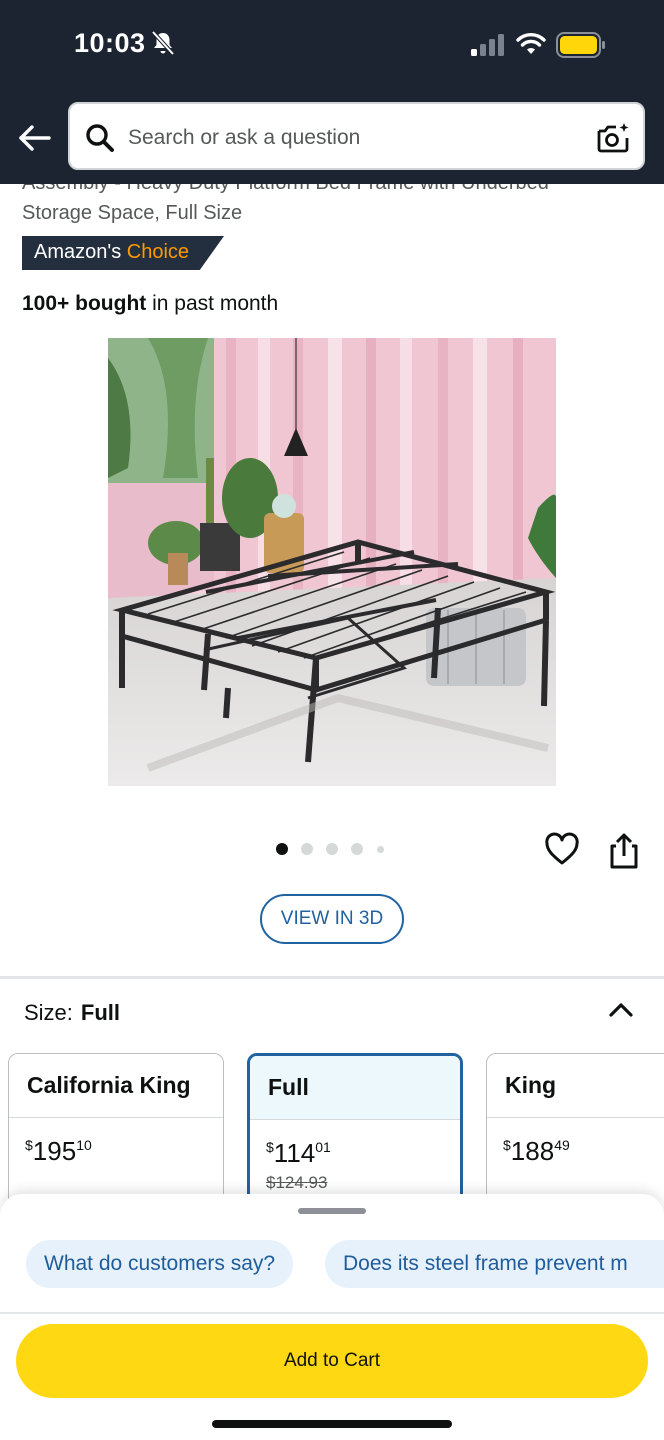 The height and width of the screenshot is (1440, 664). I want to click on back-arrow-icon, so click(34, 138).